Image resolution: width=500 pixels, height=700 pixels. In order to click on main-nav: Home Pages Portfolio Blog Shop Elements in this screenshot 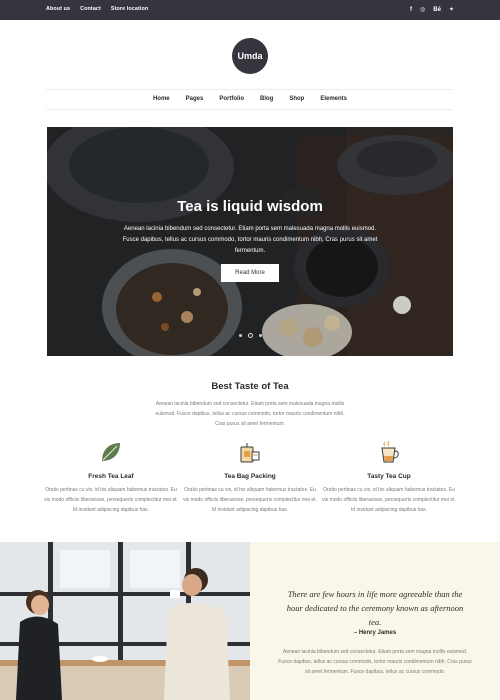, I will do `click(250, 99)`.